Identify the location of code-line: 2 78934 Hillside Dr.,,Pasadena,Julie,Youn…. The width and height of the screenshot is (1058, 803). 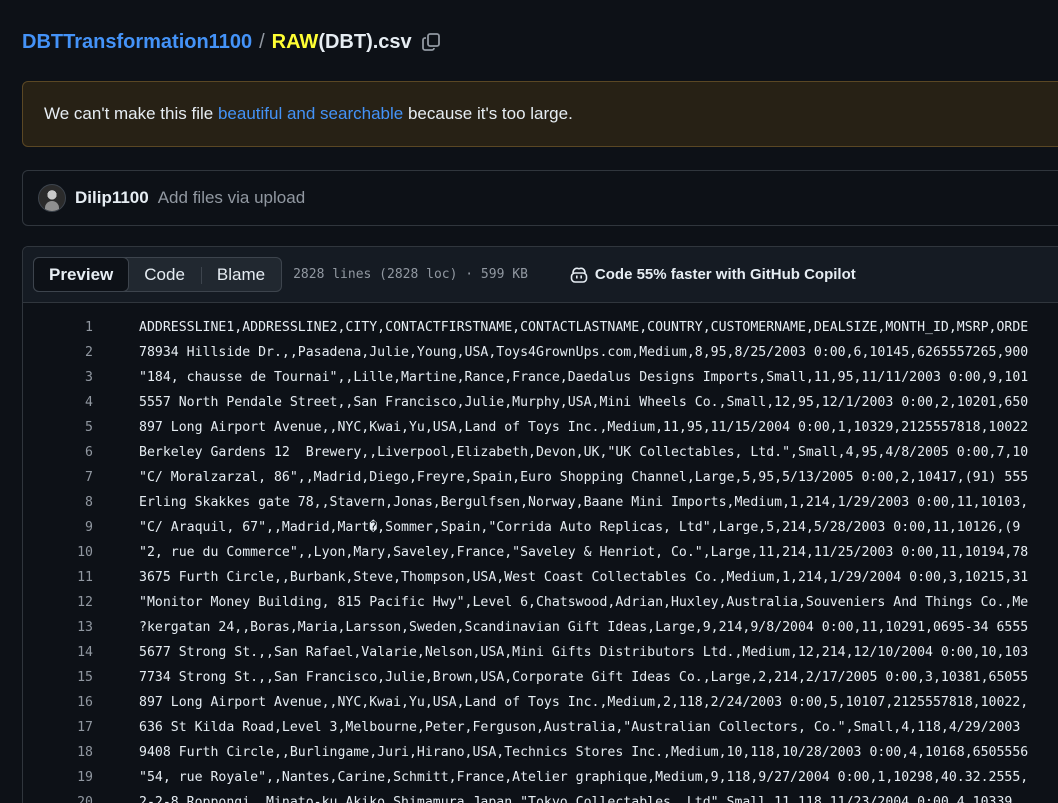
(540, 352).